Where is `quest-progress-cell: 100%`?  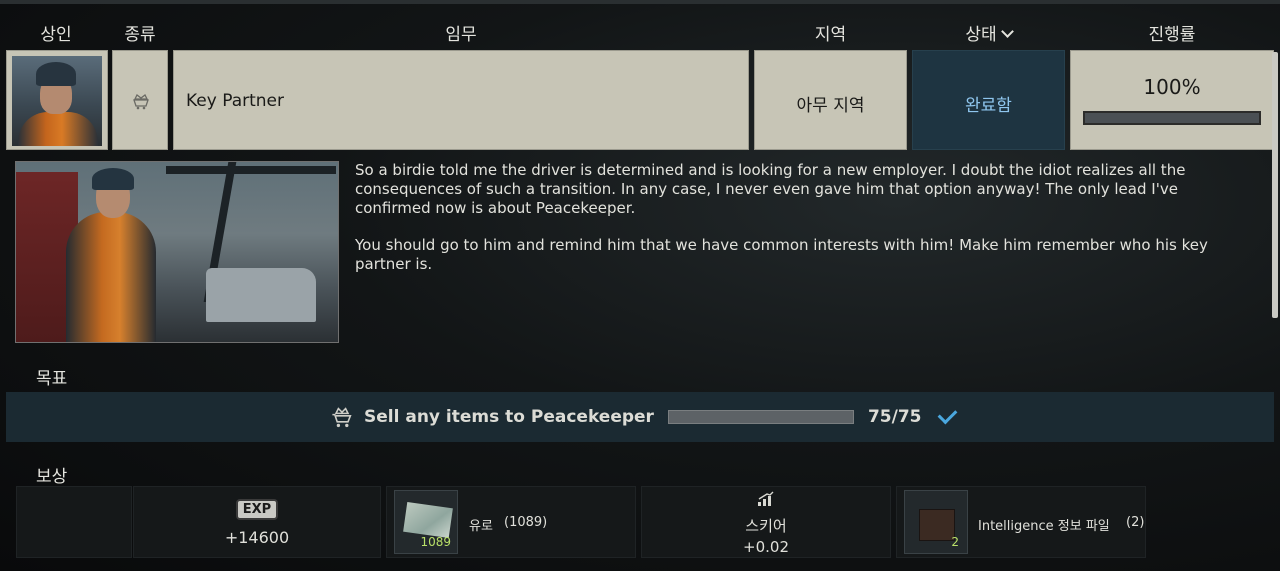
quest-progress-cell: 100% is located at coordinates (1172, 100).